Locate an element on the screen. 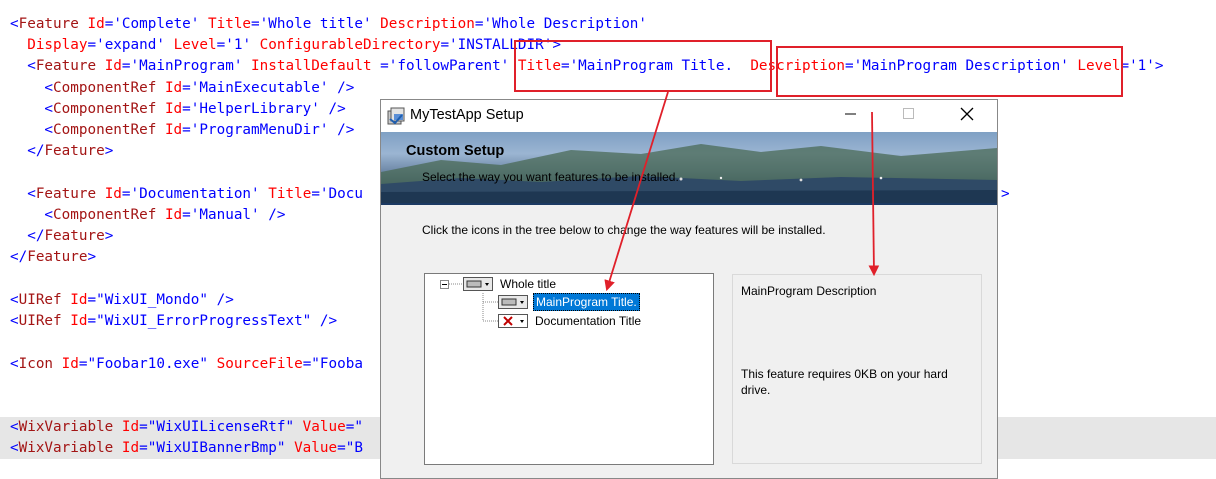 This screenshot has width=1216, height=479. code-token: 'Documentation' is located at coordinates (195, 194).